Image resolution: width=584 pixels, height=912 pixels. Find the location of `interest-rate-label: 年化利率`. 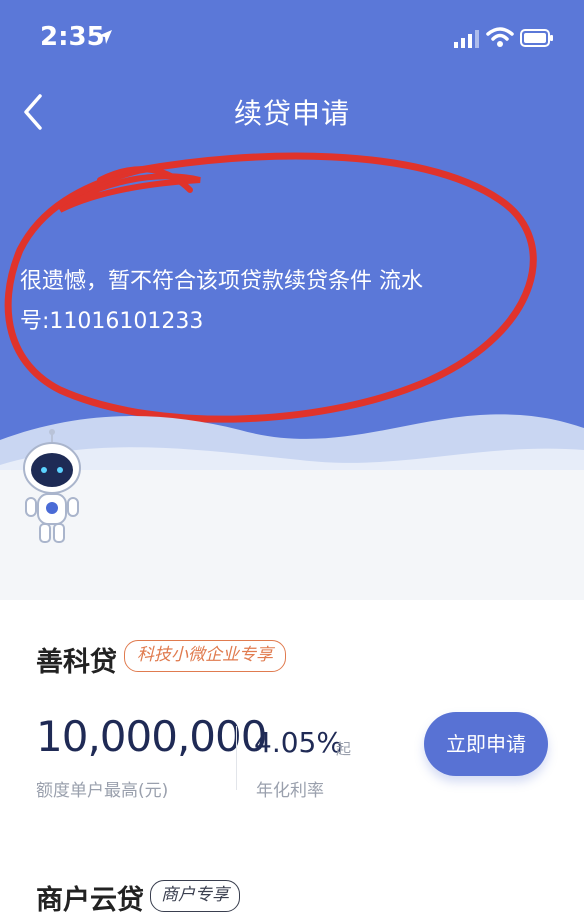

interest-rate-label: 年化利率 is located at coordinates (290, 791).